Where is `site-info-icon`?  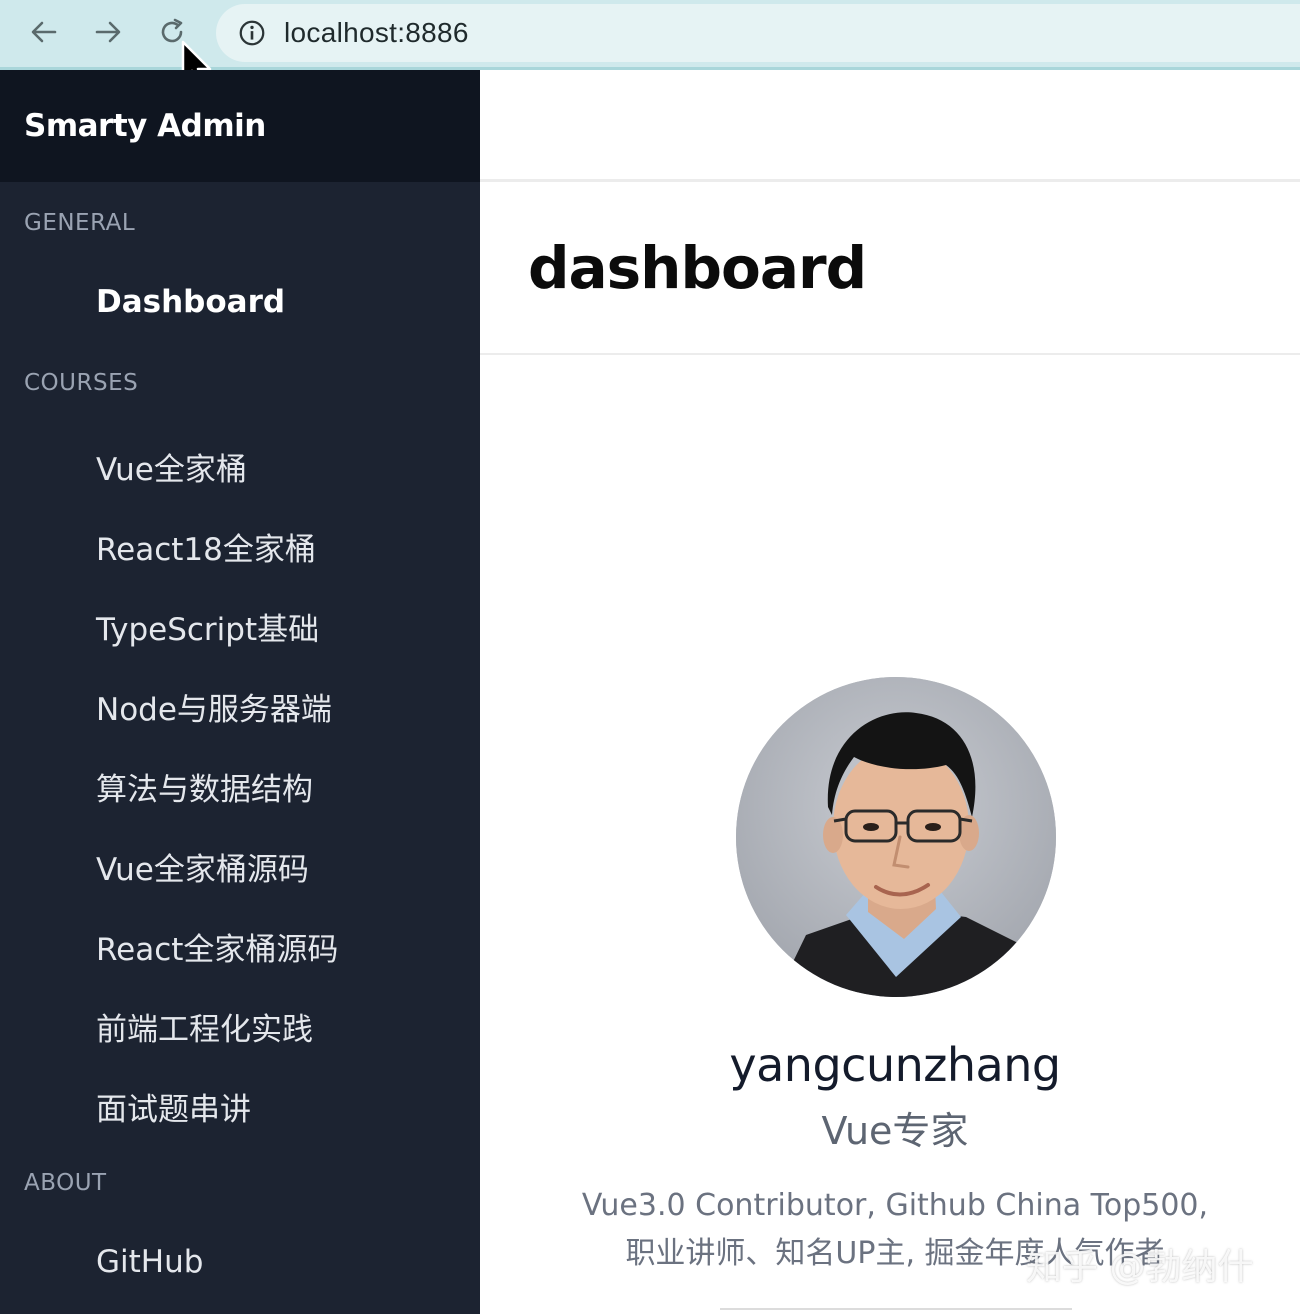 site-info-icon is located at coordinates (252, 33).